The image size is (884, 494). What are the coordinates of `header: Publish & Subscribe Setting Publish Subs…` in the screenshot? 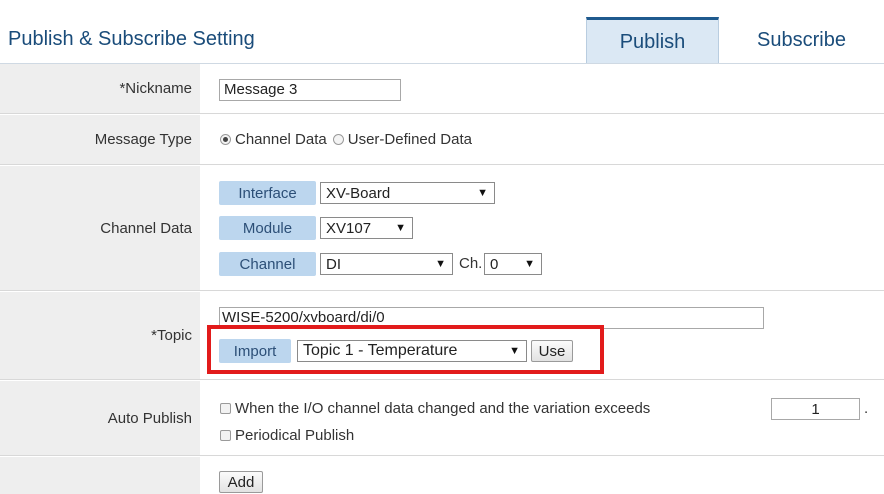 It's located at (442, 32).